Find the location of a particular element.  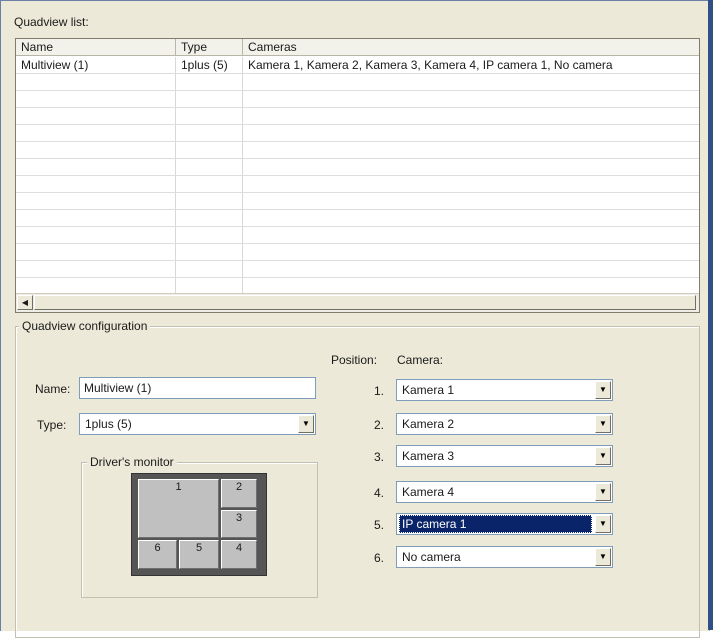

monitor-cell-1: 1 is located at coordinates (178, 508).